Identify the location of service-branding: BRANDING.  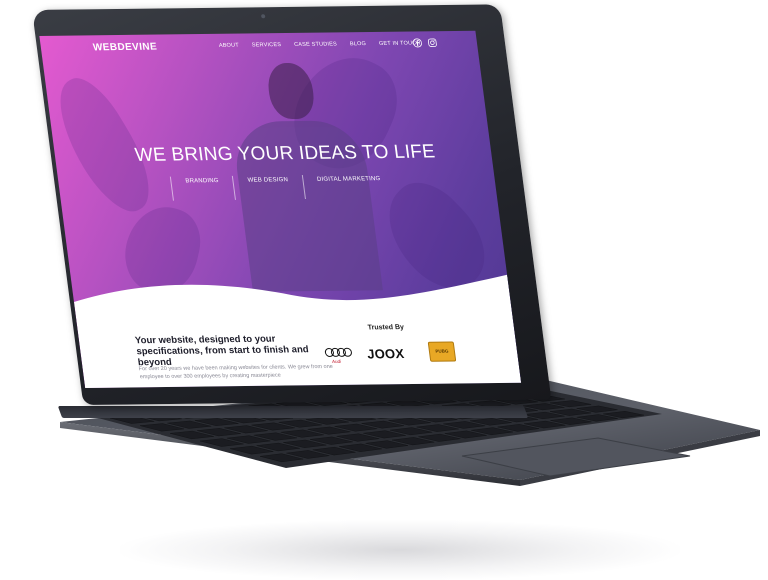
(202, 188).